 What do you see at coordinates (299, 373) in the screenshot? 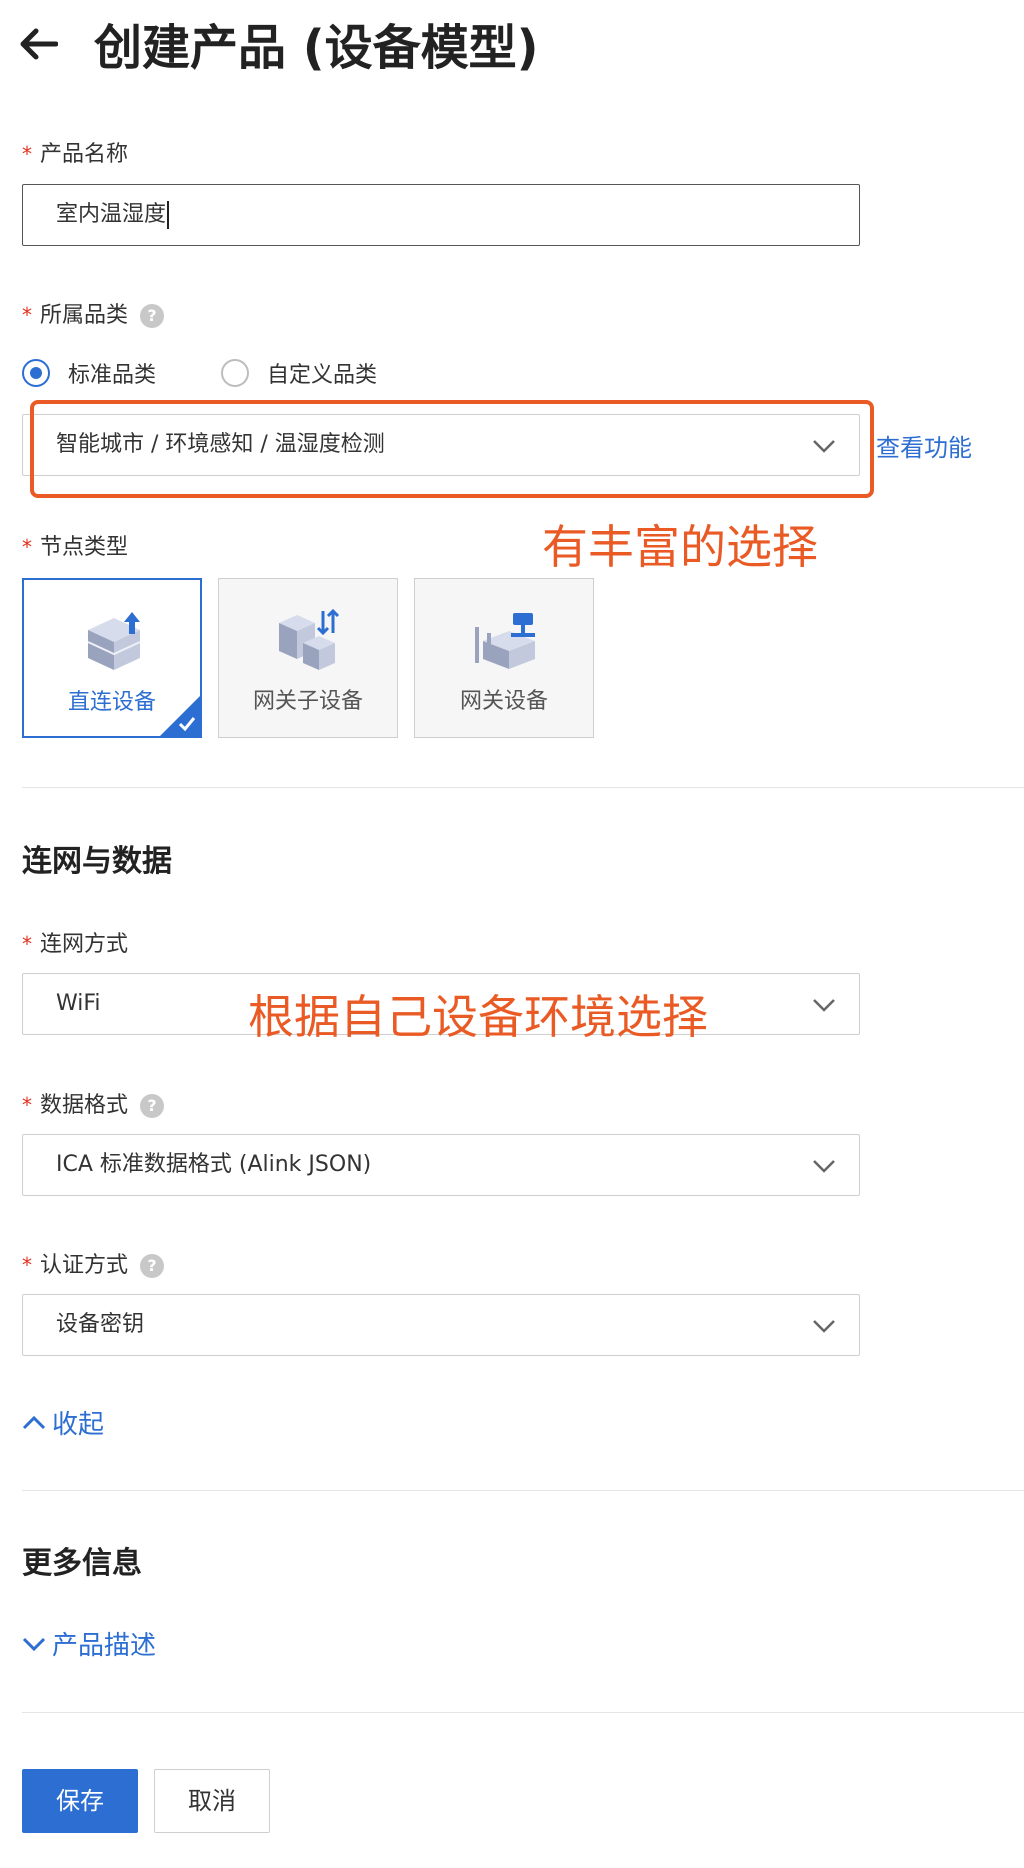
I see `radio-custom-category: 自定义品类` at bounding box center [299, 373].